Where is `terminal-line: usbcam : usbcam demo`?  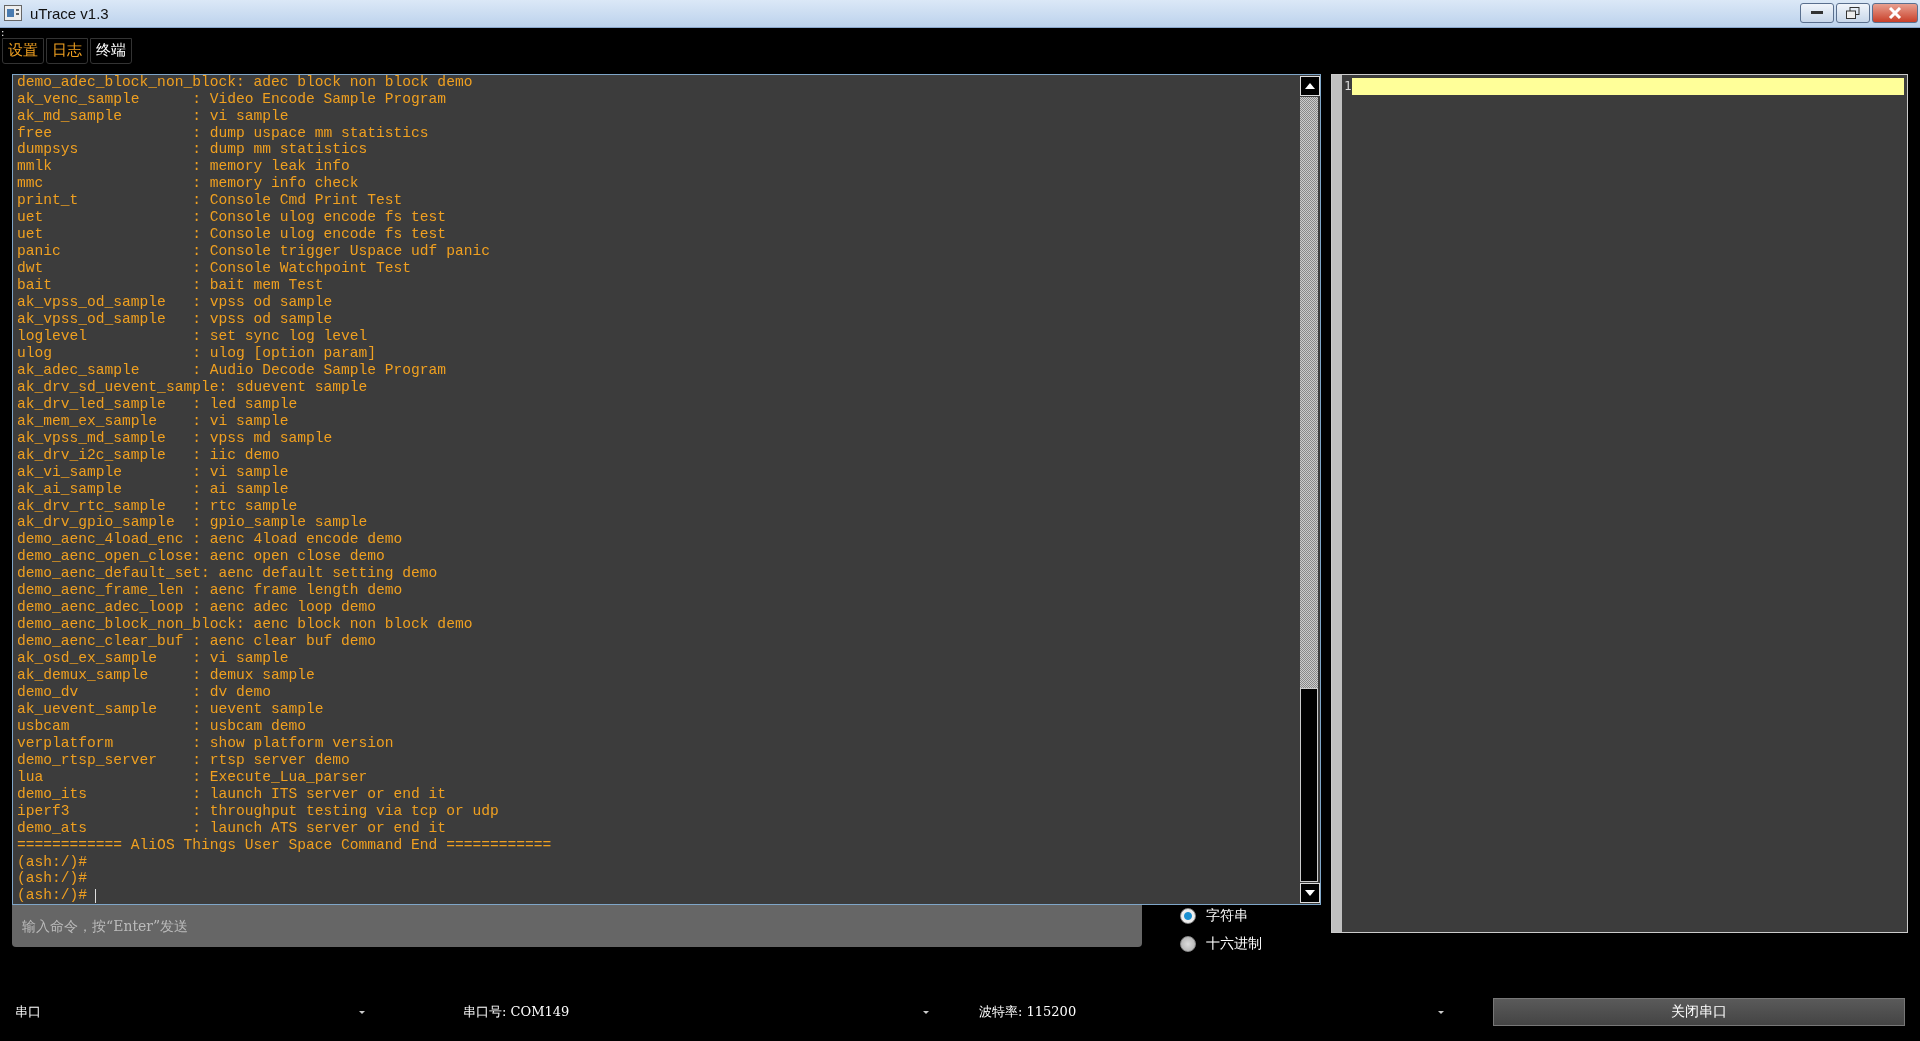
terminal-line: usbcam : usbcam demo is located at coordinates (162, 726).